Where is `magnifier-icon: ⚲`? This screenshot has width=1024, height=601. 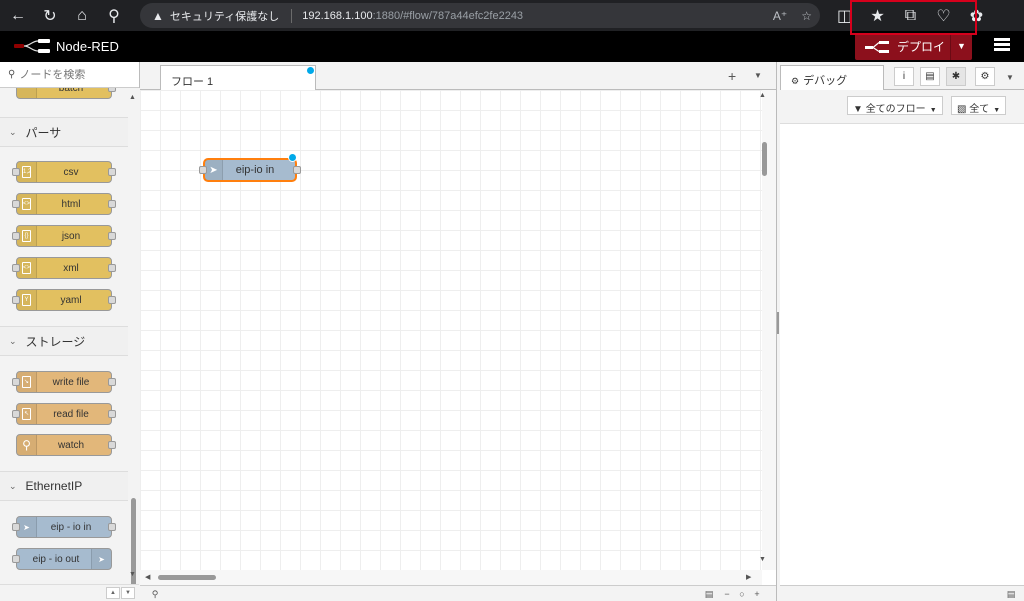 magnifier-icon: ⚲ is located at coordinates (27, 445).